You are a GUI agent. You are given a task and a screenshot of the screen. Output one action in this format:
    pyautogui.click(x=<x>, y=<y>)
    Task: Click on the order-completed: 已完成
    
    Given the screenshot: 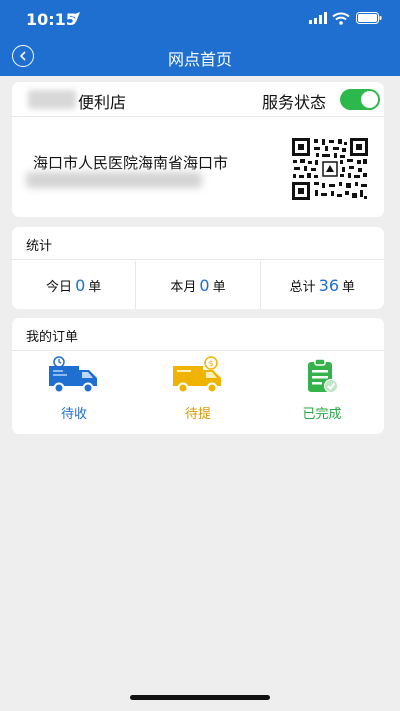 What is the action you would take?
    pyautogui.click(x=322, y=392)
    